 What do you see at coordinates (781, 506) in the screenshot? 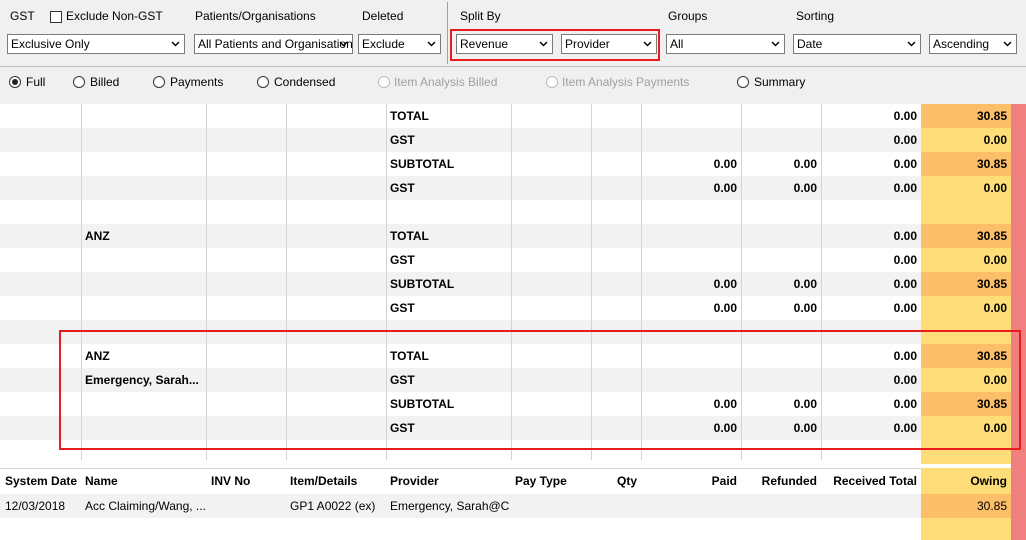
I see `cell-refunded` at bounding box center [781, 506].